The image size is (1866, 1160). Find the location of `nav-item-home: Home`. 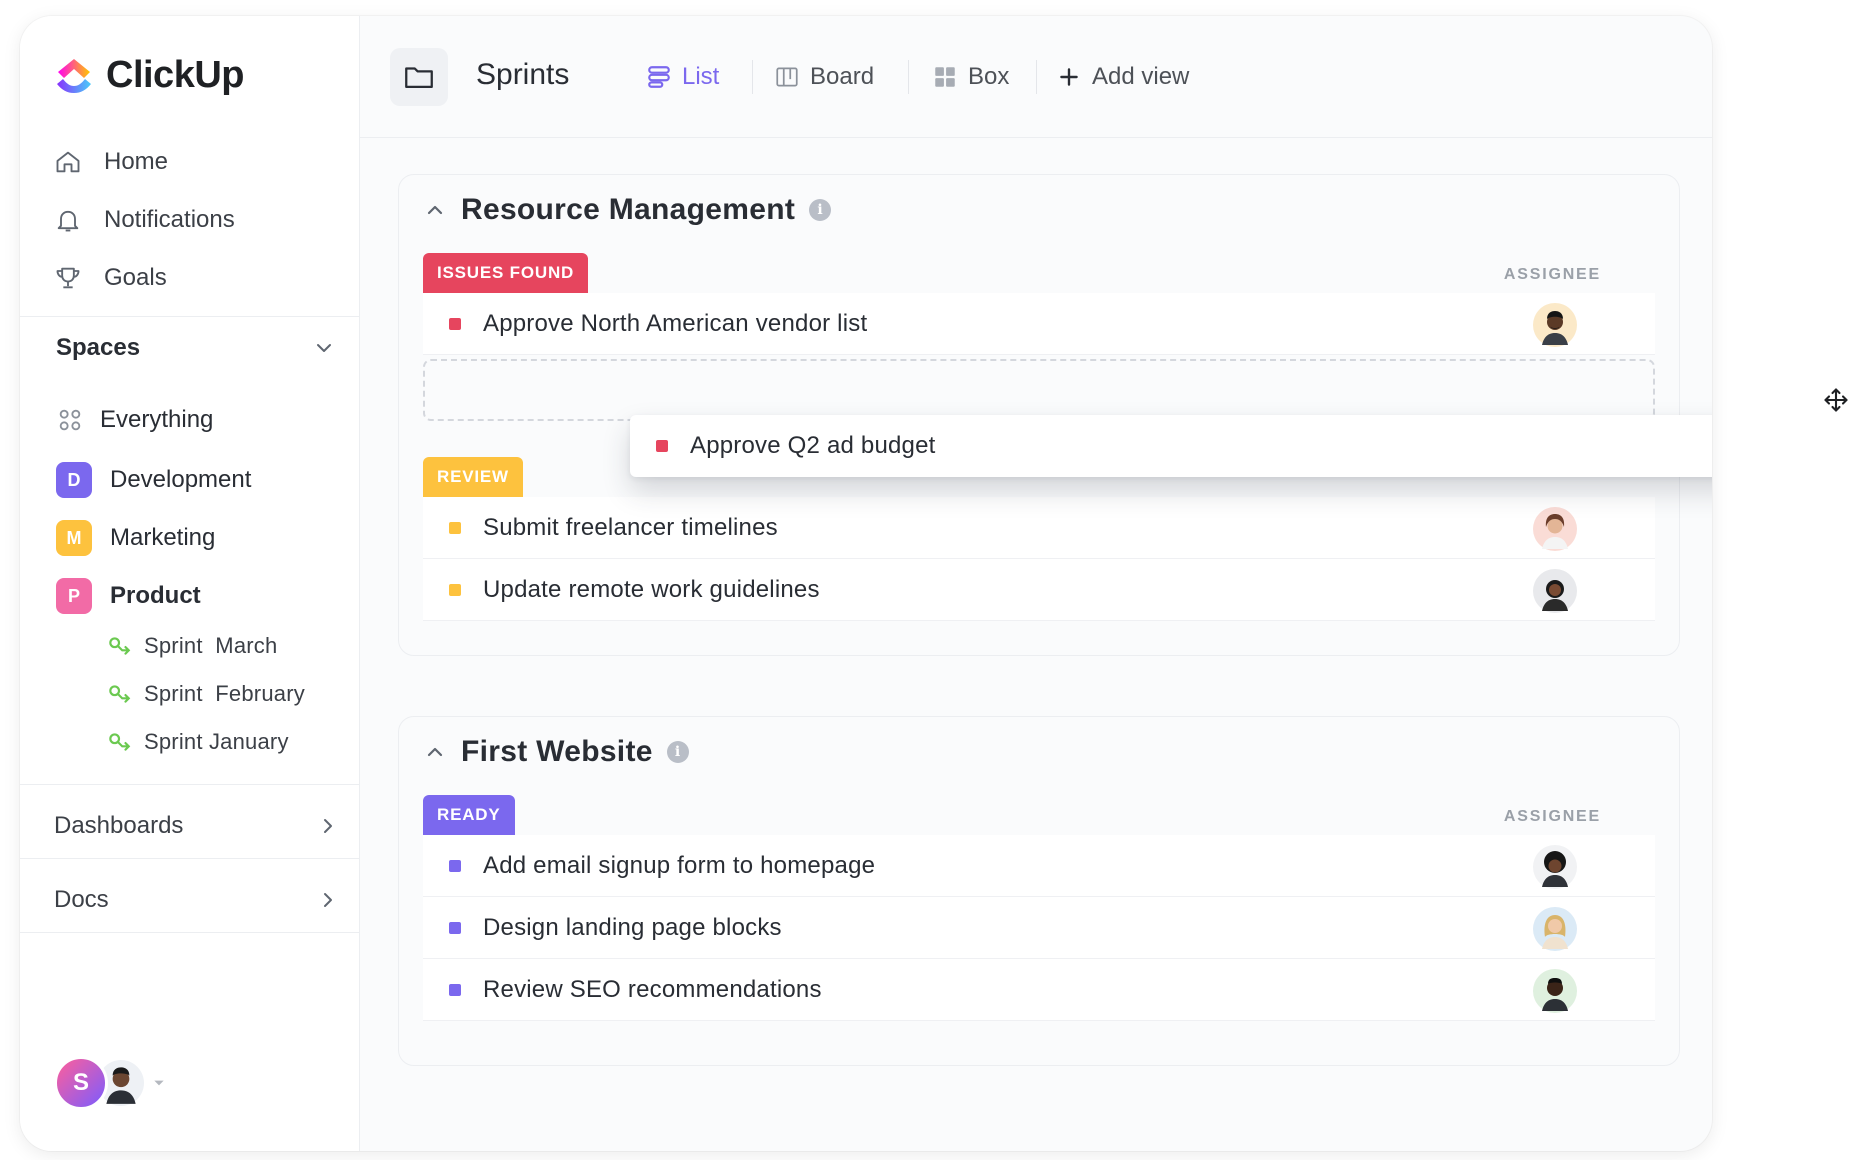

nav-item-home: Home is located at coordinates (111, 162).